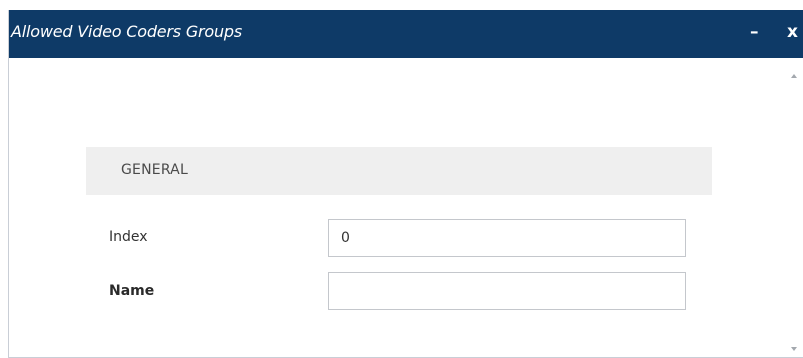 This screenshot has height=358, width=803. I want to click on name-label: Name, so click(132, 291).